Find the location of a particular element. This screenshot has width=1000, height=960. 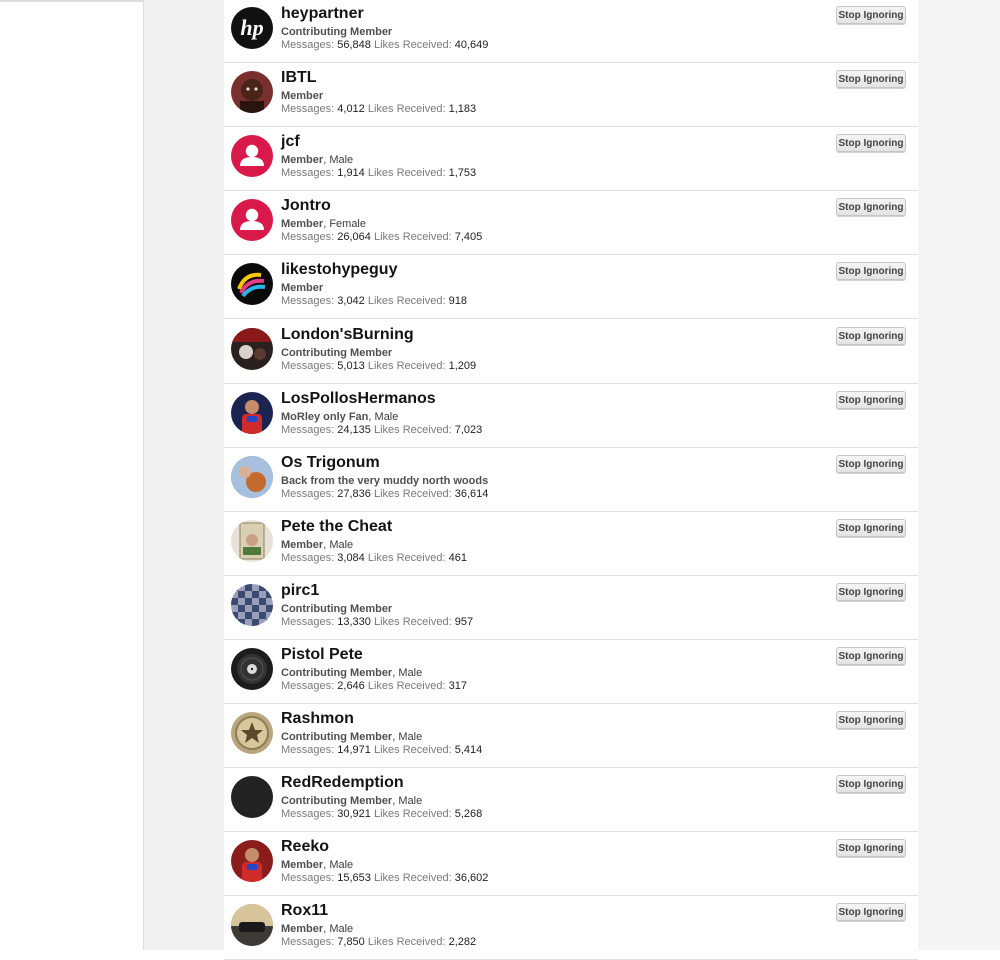

member-stats: Messages: 4,012 Likes Received: 1,183 is located at coordinates (378, 109).